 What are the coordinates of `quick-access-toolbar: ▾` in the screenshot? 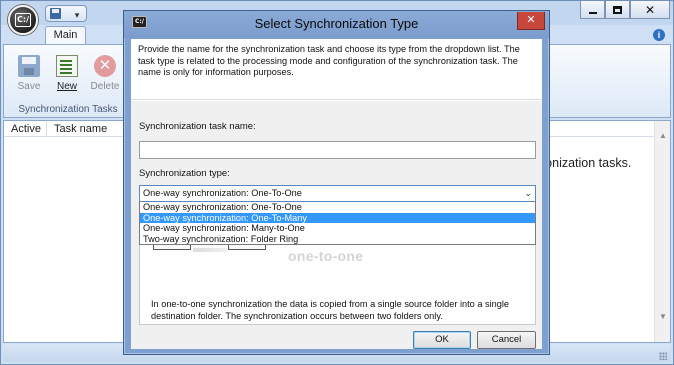 It's located at (66, 13).